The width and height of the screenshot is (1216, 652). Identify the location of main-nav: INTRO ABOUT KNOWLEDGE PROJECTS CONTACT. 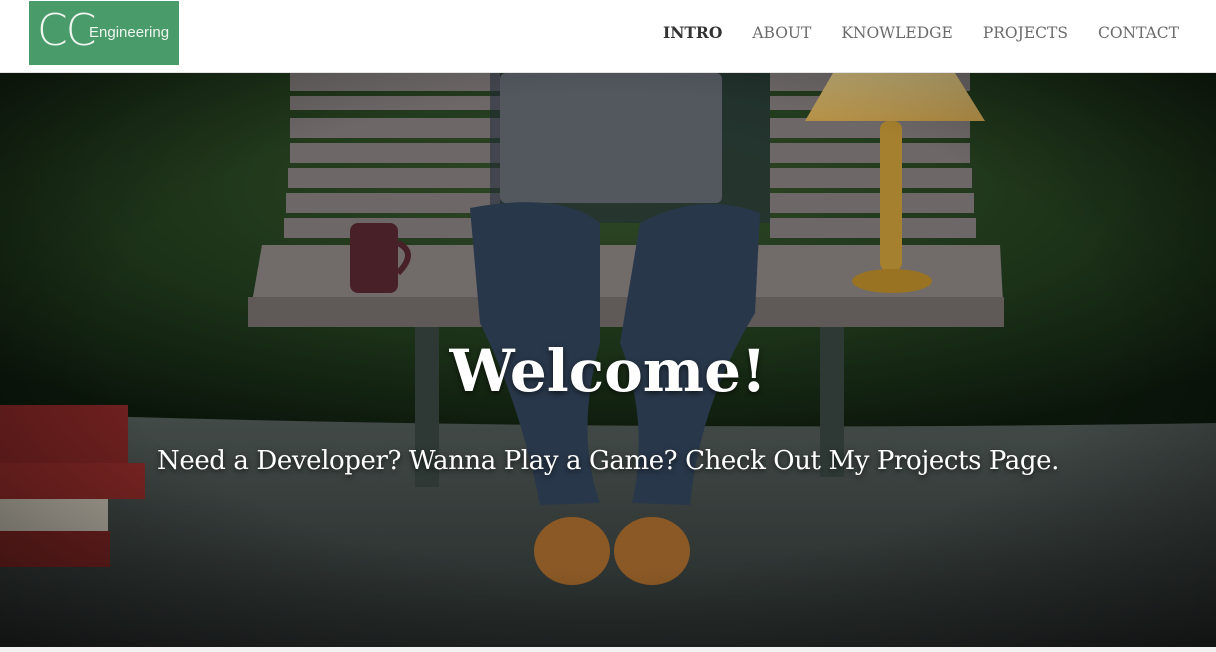
(906, 33).